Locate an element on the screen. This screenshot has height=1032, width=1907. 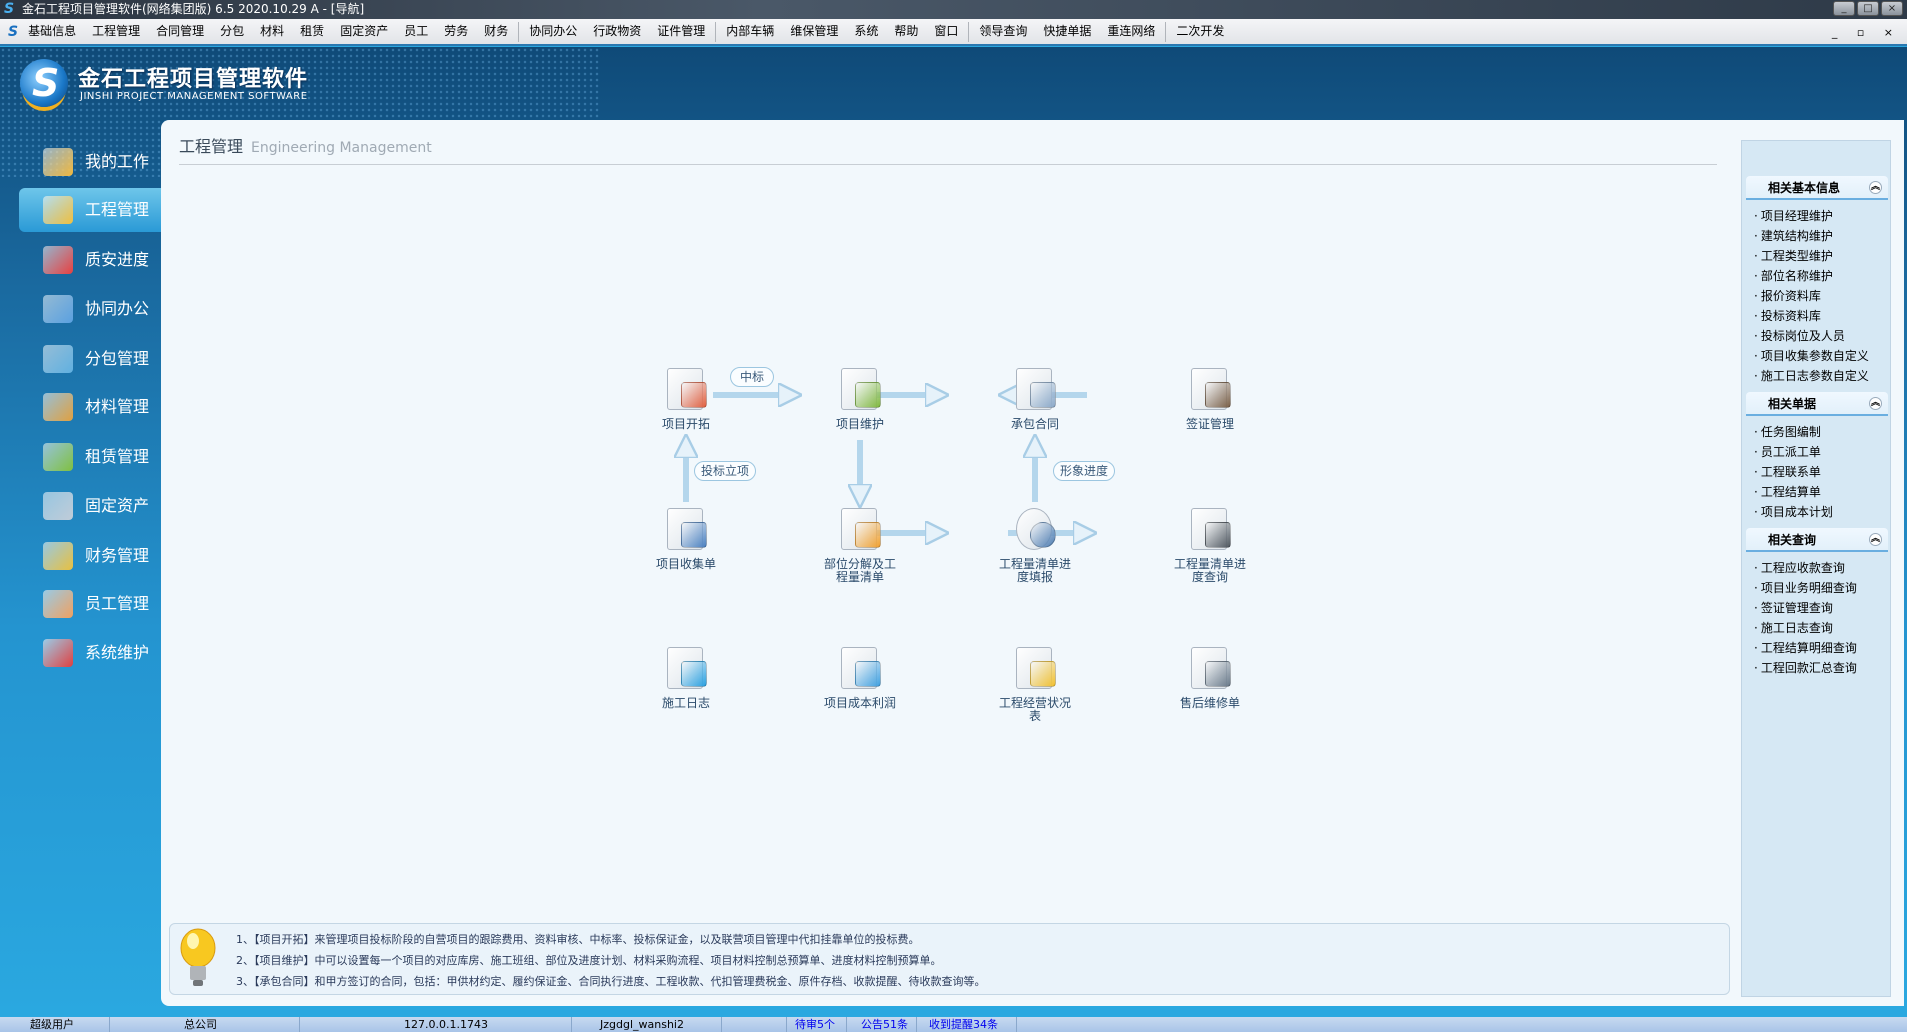
clock-doc-icon is located at coordinates (1210, 529).